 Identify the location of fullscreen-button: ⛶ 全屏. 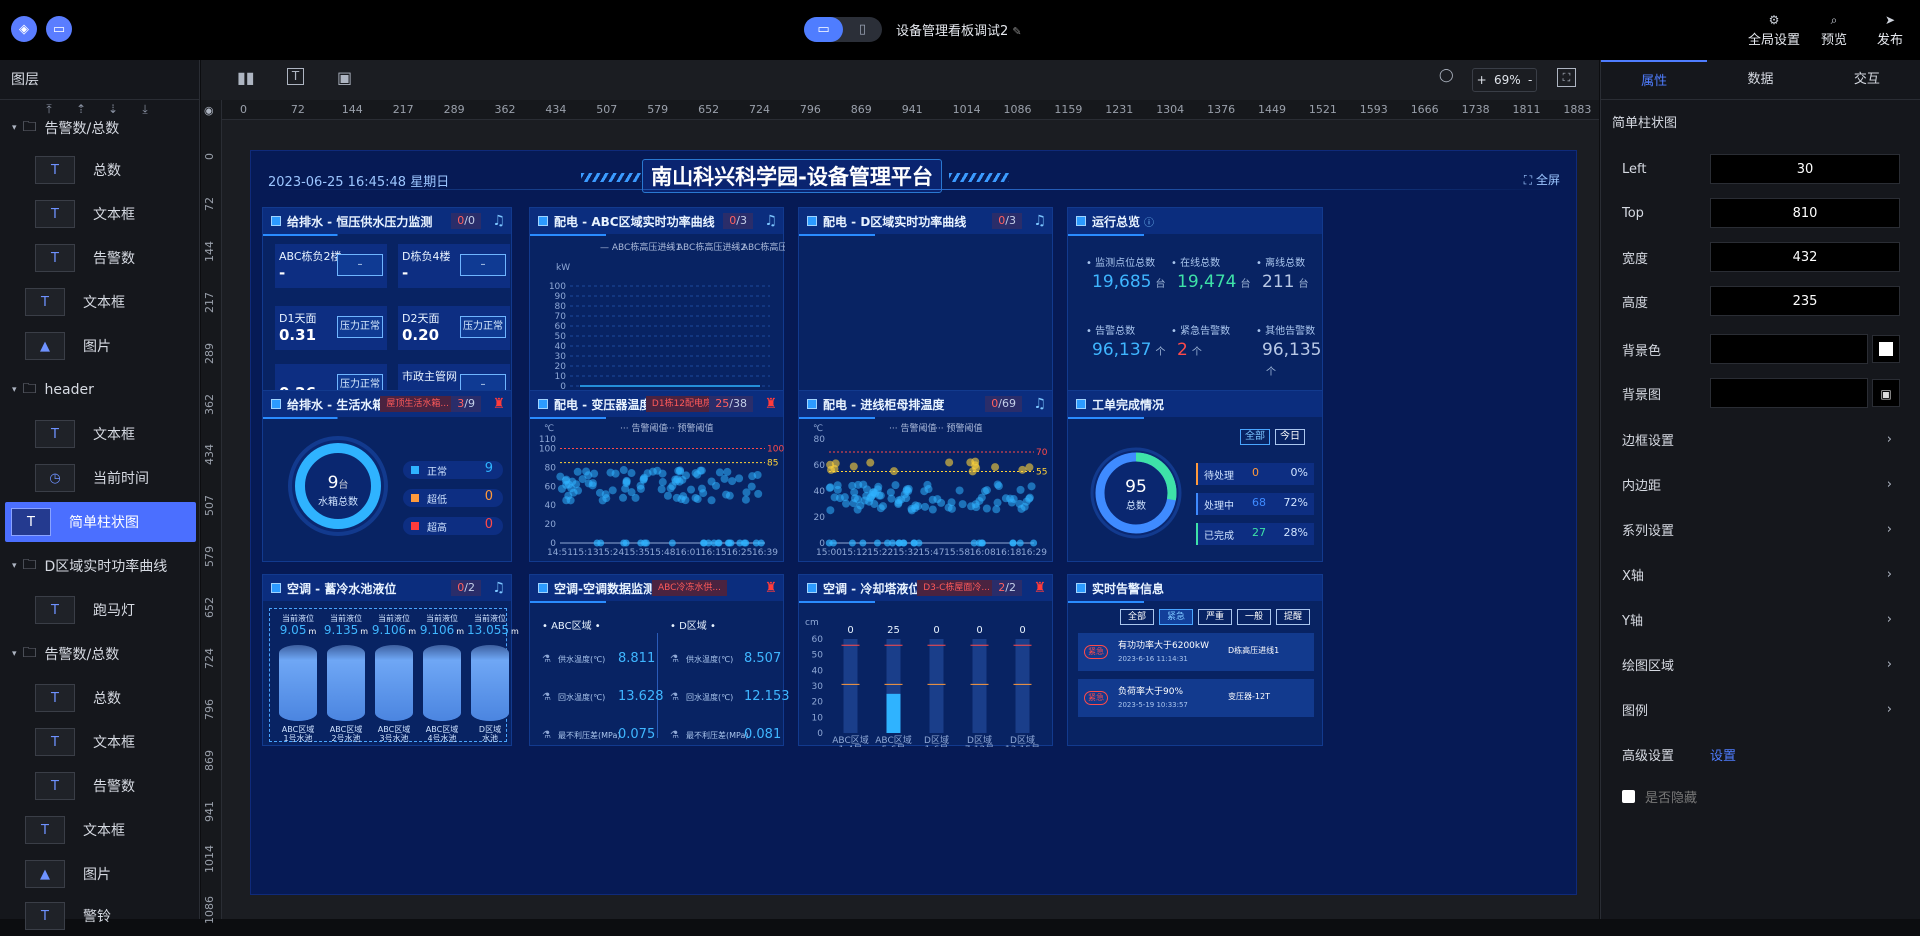
(1542, 179).